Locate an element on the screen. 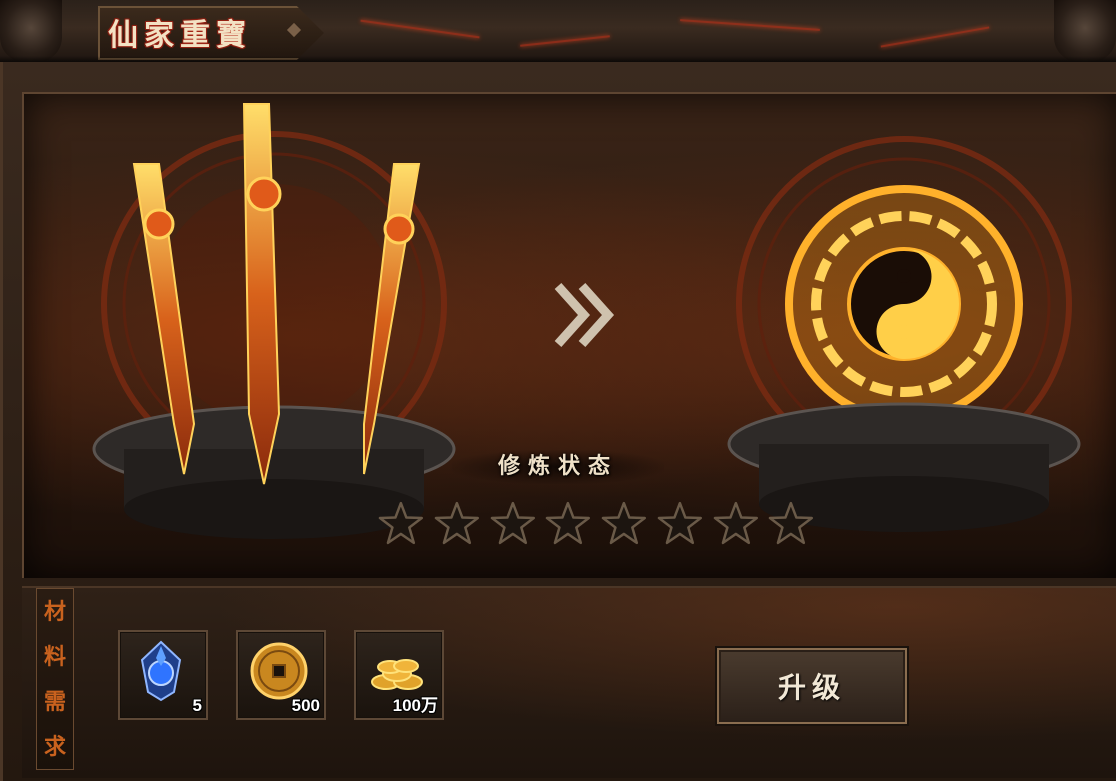  material-slot-copper-coin: 500 is located at coordinates (281, 675).